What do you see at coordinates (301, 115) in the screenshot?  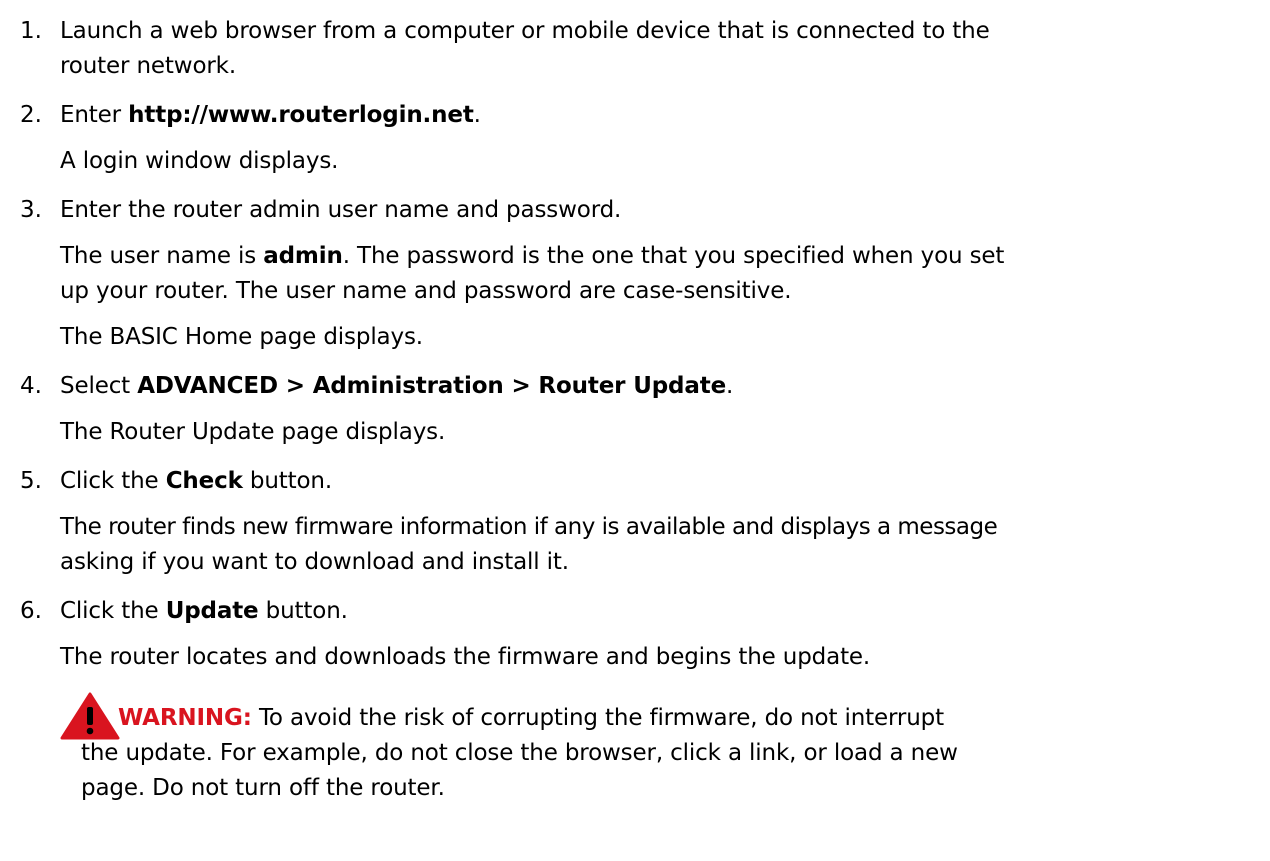 I see `router-login-url: http://www.routerlogin.net` at bounding box center [301, 115].